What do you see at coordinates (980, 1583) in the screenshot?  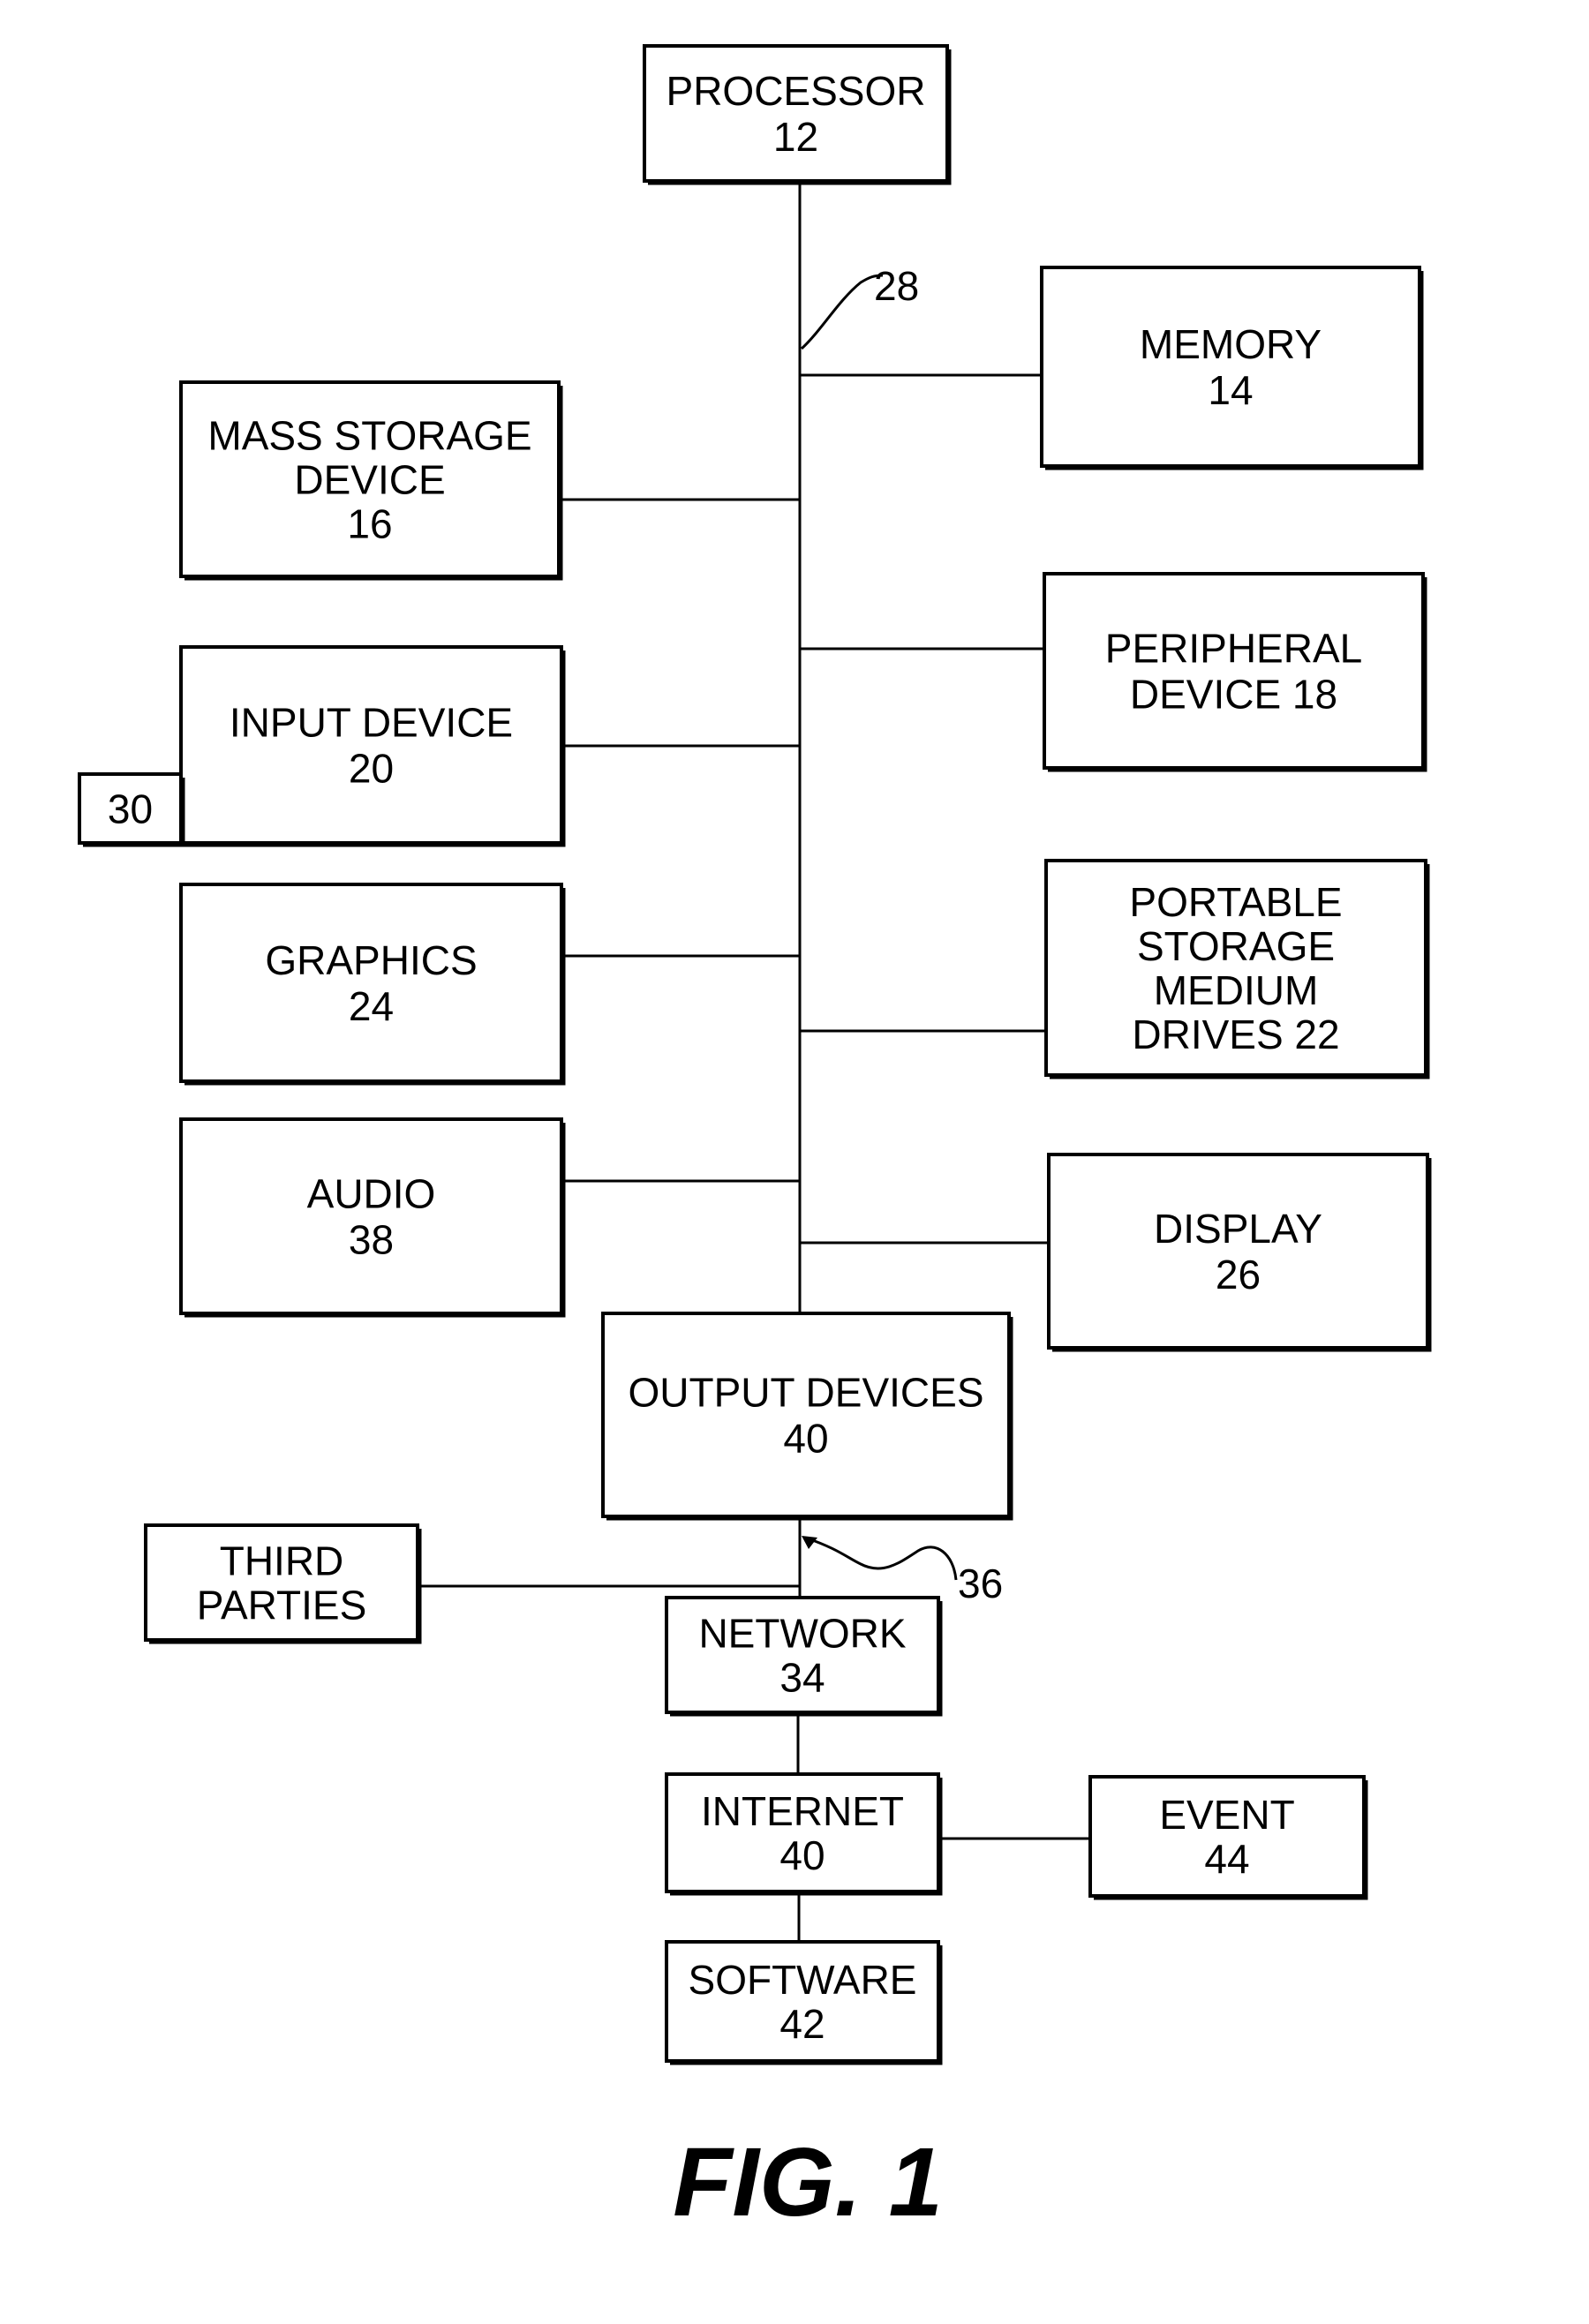 I see `network-link-reference-label: 36` at bounding box center [980, 1583].